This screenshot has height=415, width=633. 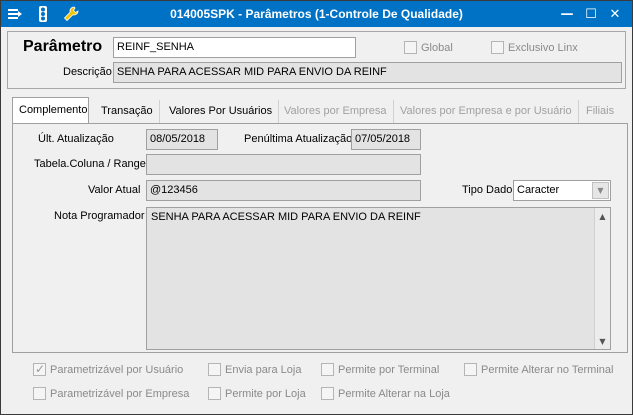 What do you see at coordinates (497, 47) in the screenshot?
I see `exclusivo-linx-checkbox-box` at bounding box center [497, 47].